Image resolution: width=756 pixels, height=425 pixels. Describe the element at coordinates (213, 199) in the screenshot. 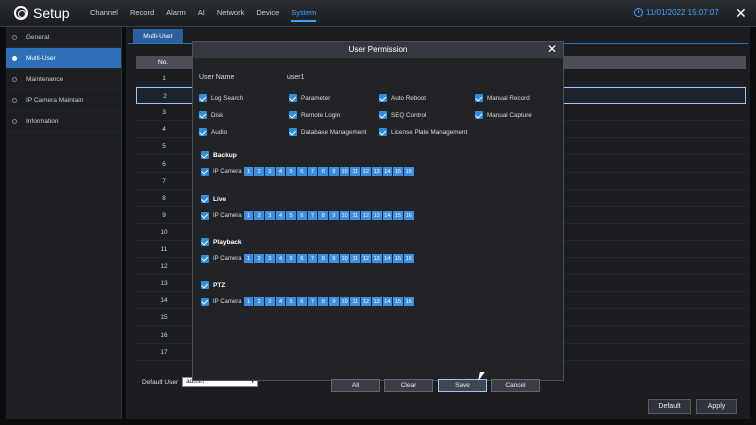

I see `section-live-checkbox: Live` at that location.